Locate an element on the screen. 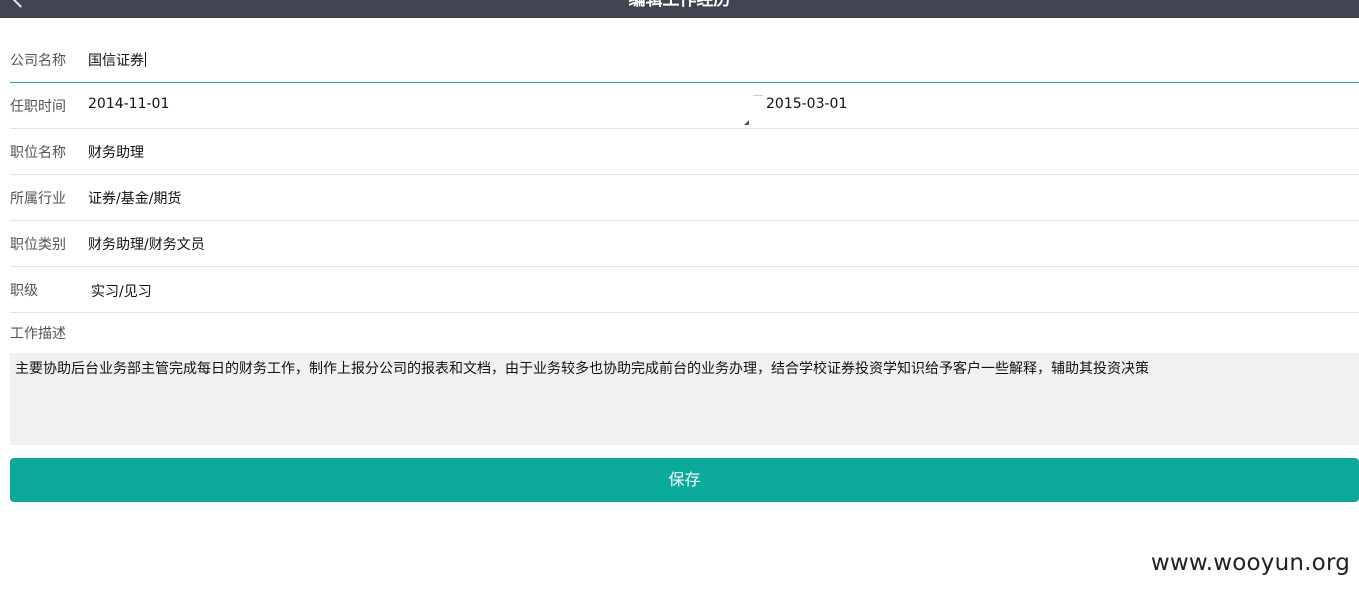 This screenshot has width=1359, height=592. category-row: 职位类别 财务助理/财务文员 is located at coordinates (684, 244).